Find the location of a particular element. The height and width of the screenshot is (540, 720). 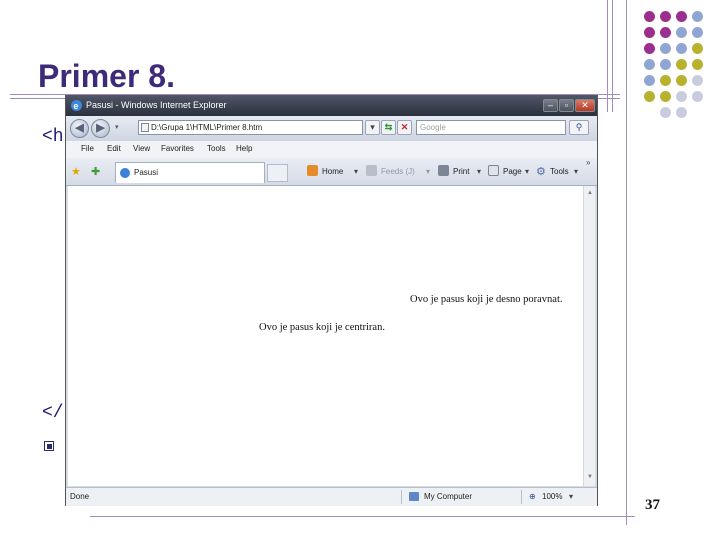

tab-page-icon is located at coordinates (125, 173).